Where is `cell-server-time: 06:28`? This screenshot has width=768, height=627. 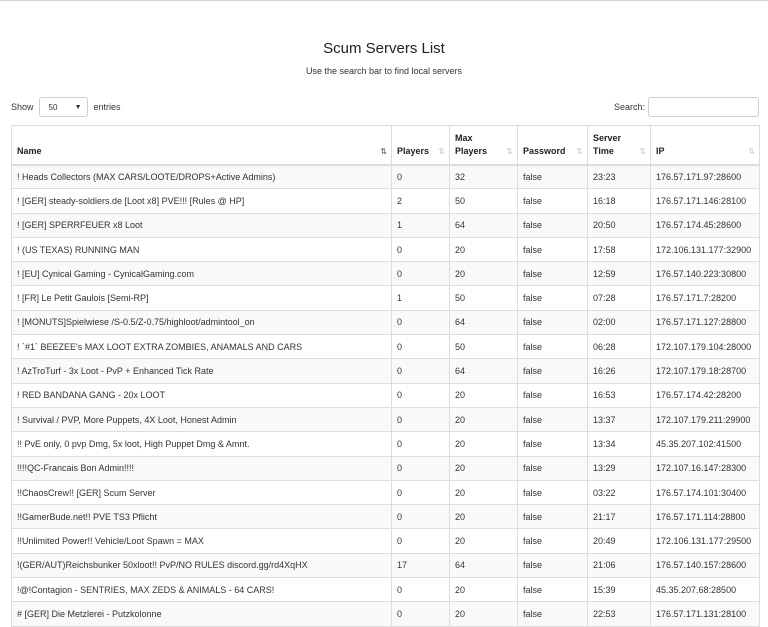 cell-server-time: 06:28 is located at coordinates (619, 347).